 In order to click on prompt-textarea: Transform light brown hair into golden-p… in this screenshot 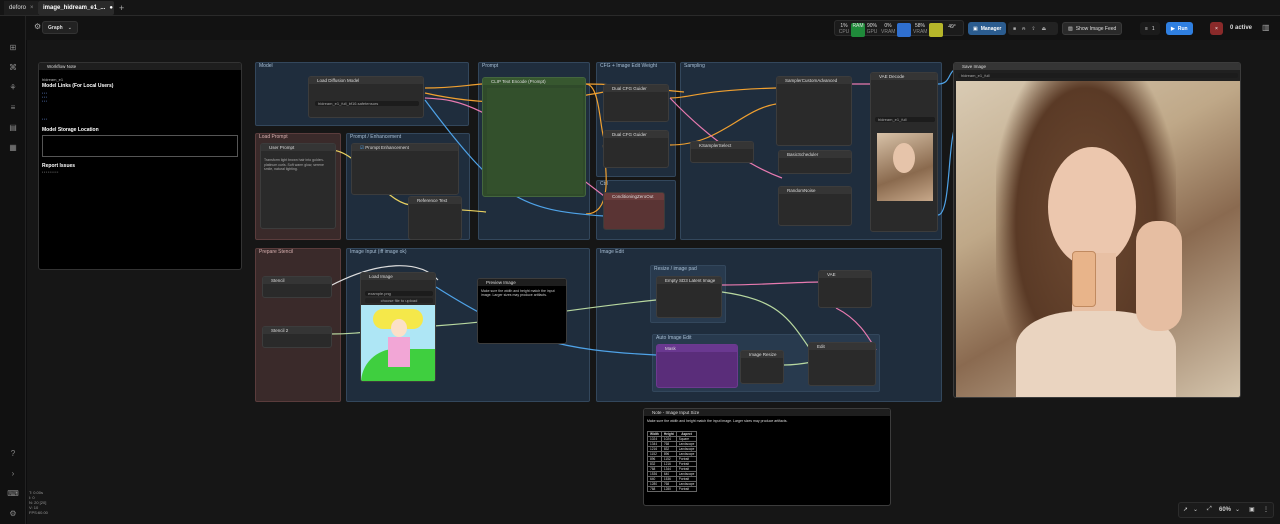, I will do `click(299, 192)`.